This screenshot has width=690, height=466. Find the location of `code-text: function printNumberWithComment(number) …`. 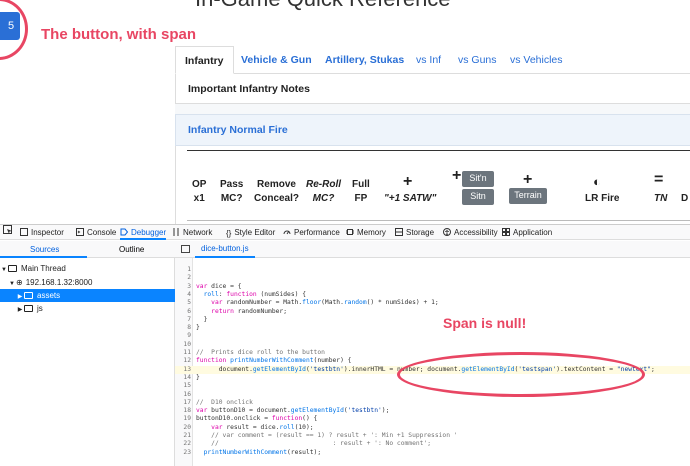

code-text: function printNumberWithComment(number) … is located at coordinates (274, 361).